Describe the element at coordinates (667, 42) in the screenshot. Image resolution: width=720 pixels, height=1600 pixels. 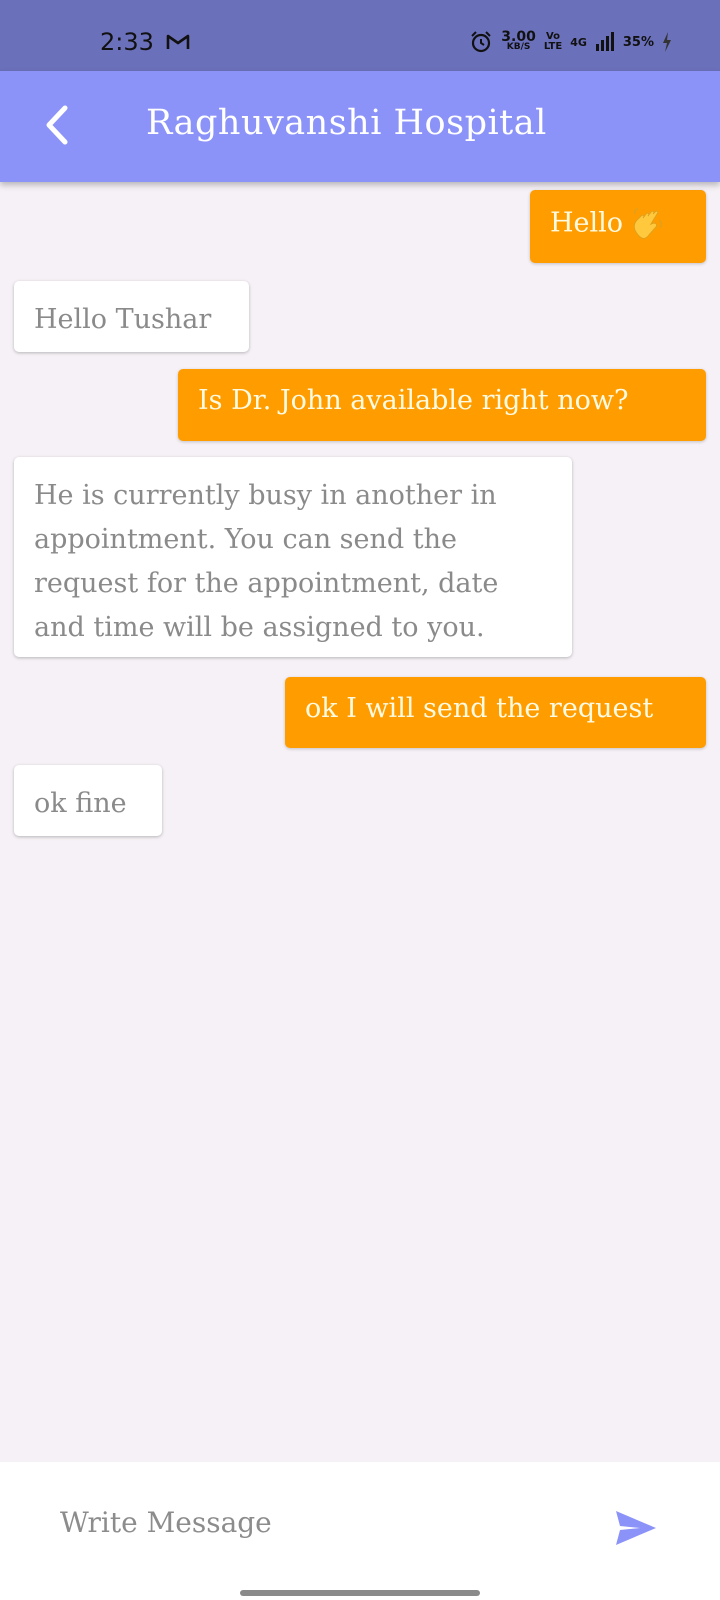
I see `charging-icon` at that location.